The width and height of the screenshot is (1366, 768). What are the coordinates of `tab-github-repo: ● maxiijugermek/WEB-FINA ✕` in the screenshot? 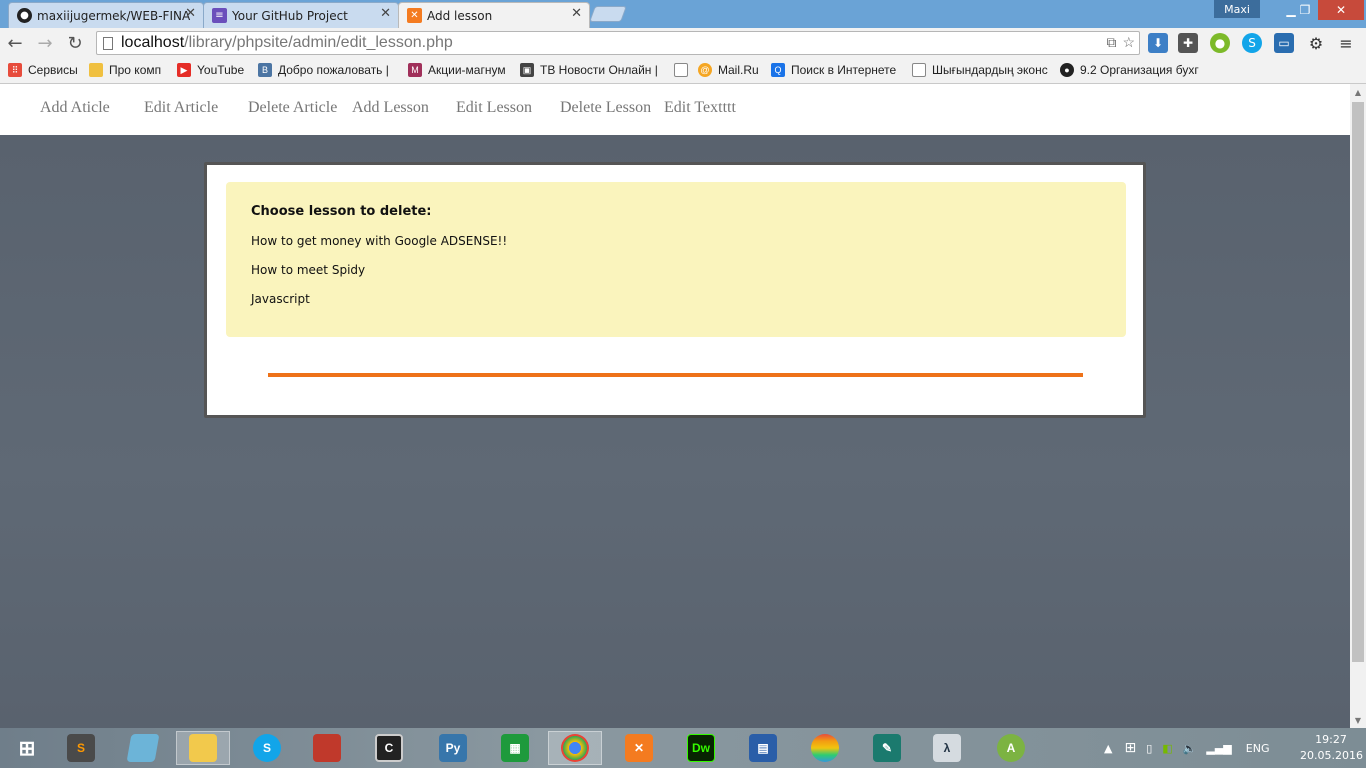 It's located at (106, 15).